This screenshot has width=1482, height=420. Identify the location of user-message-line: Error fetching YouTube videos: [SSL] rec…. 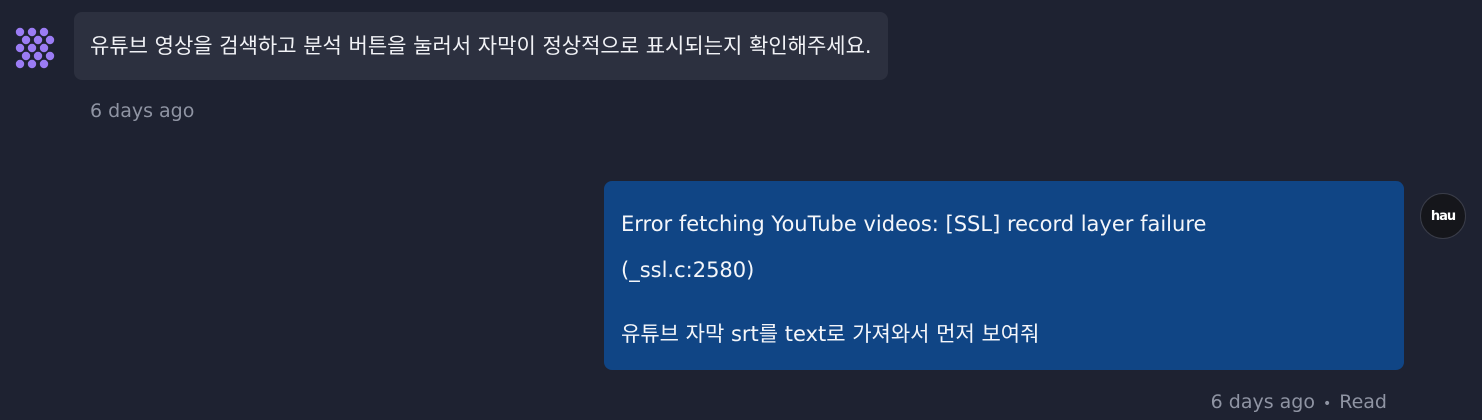
(914, 224).